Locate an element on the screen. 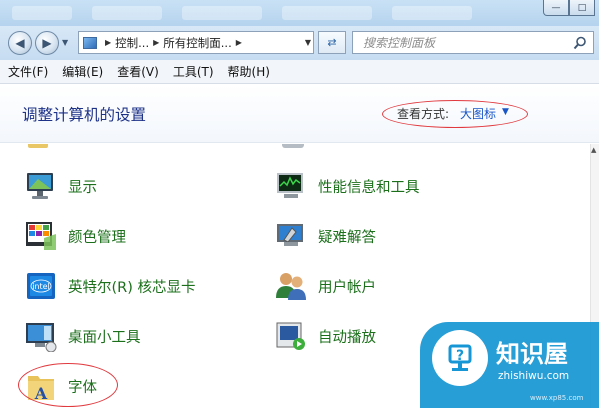 This screenshot has width=599, height=408. display-monitor-icon is located at coordinates (40, 186).